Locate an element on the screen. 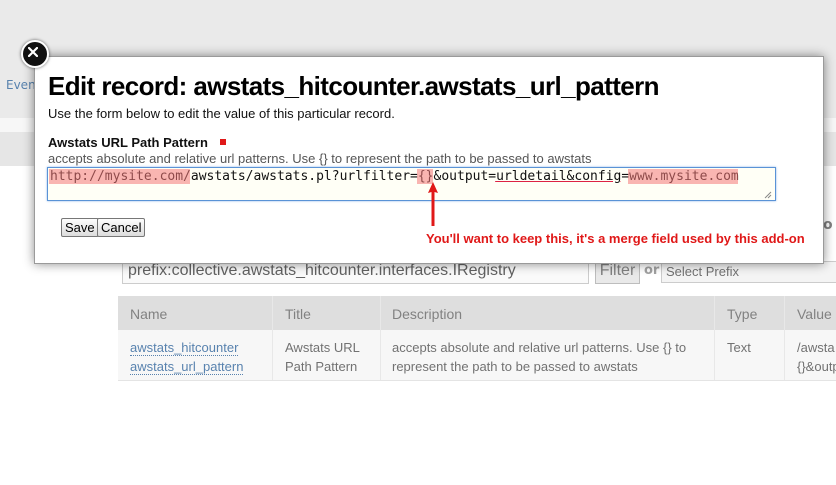  save-button: Save is located at coordinates (80, 227).